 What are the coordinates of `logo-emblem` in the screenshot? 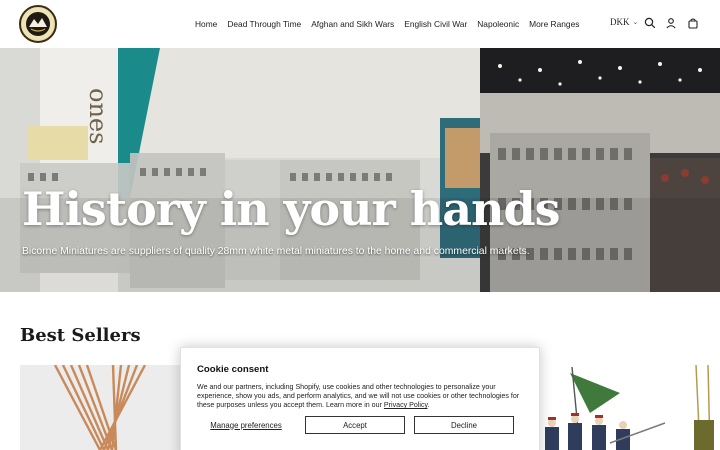 It's located at (38, 24).